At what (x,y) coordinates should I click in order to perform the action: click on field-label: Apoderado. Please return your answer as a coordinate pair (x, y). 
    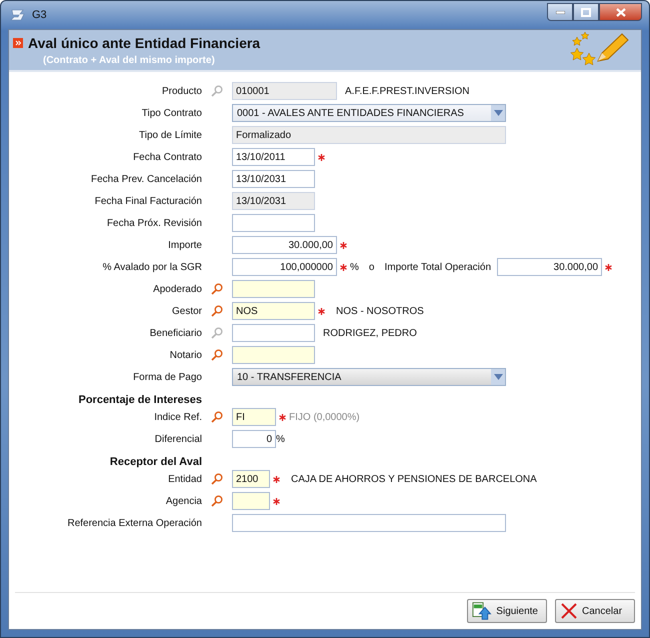
    Looking at the image, I should click on (177, 289).